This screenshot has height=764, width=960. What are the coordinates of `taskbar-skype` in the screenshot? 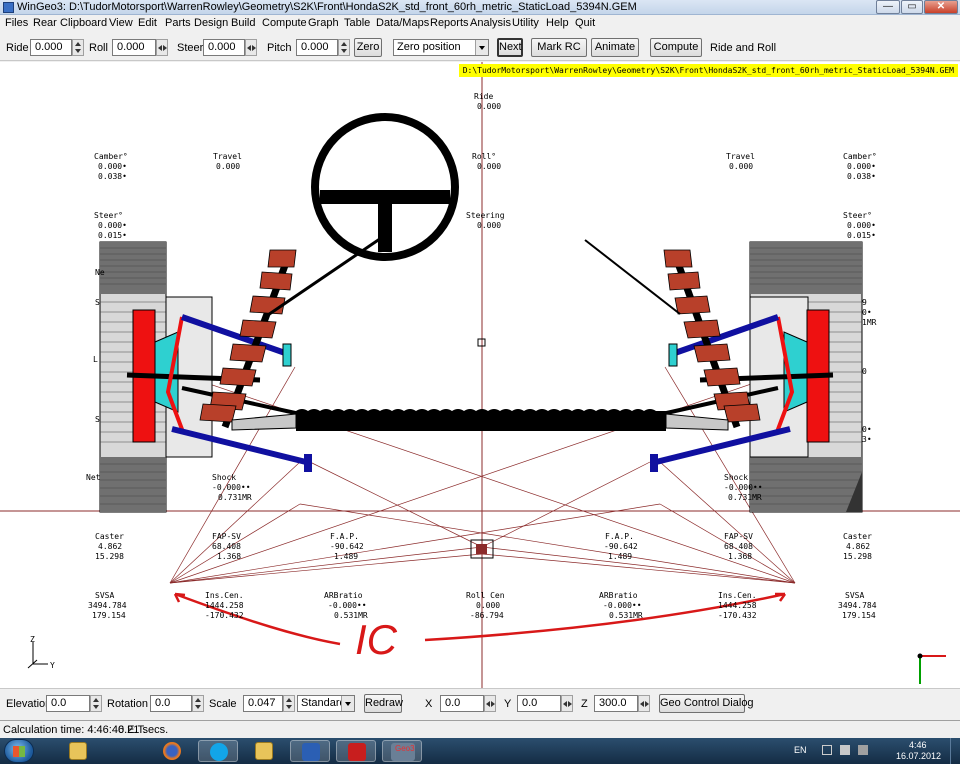 It's located at (218, 751).